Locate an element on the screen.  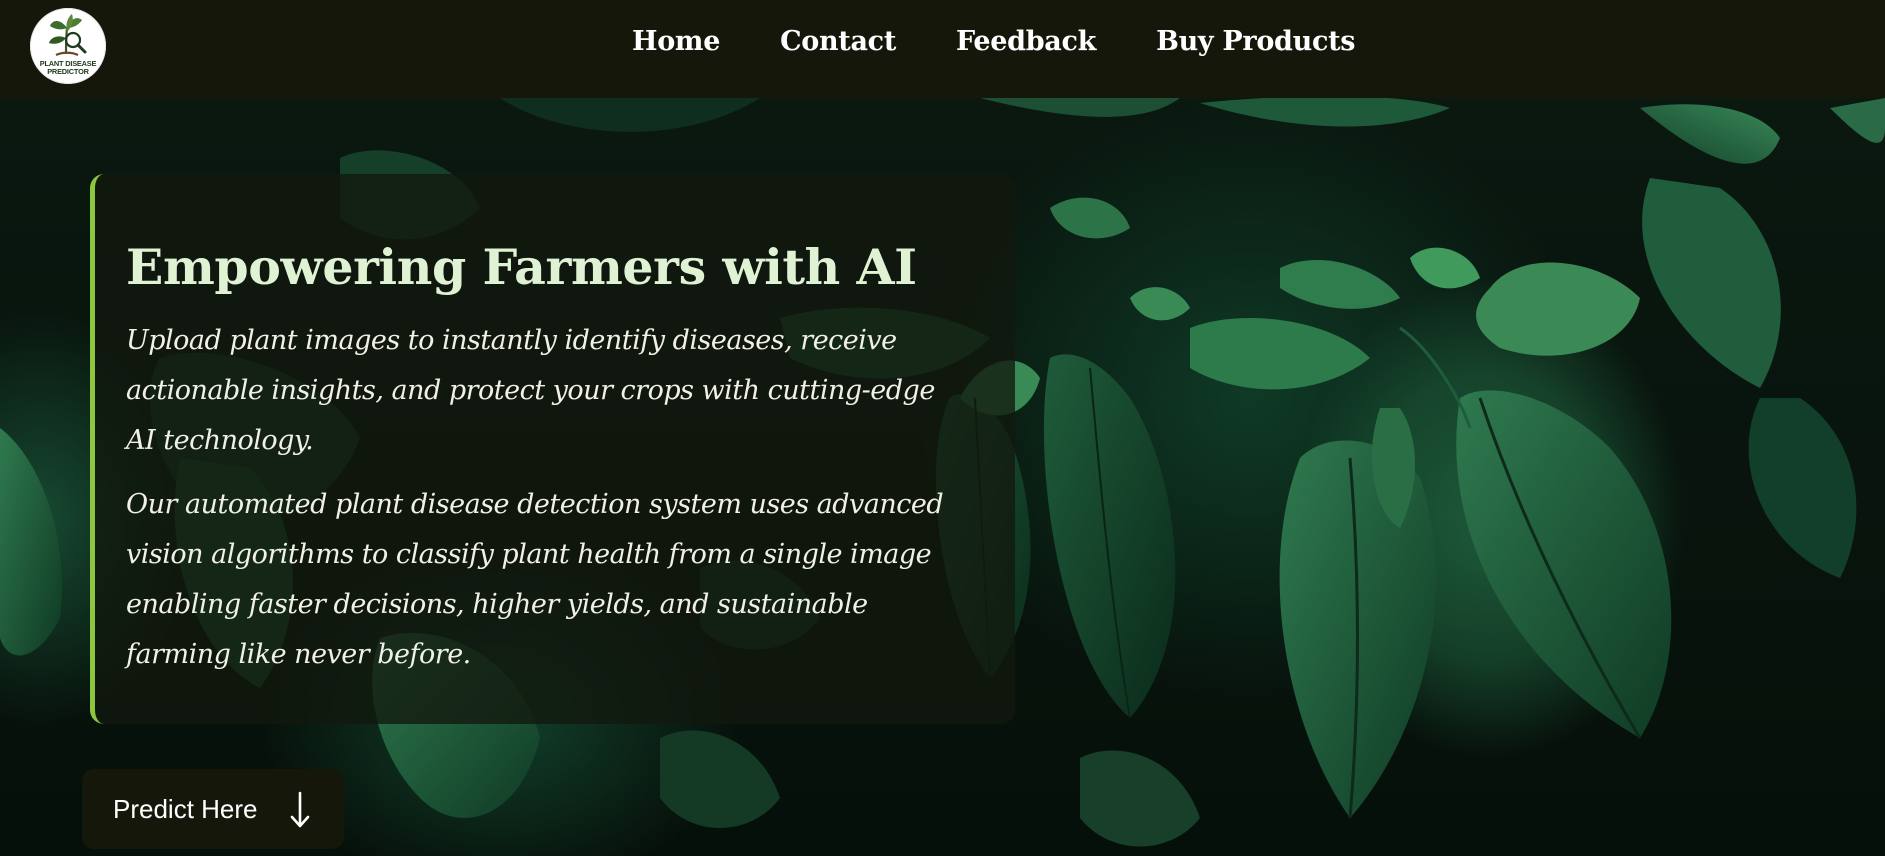
arrow-down-icon is located at coordinates (300, 809).